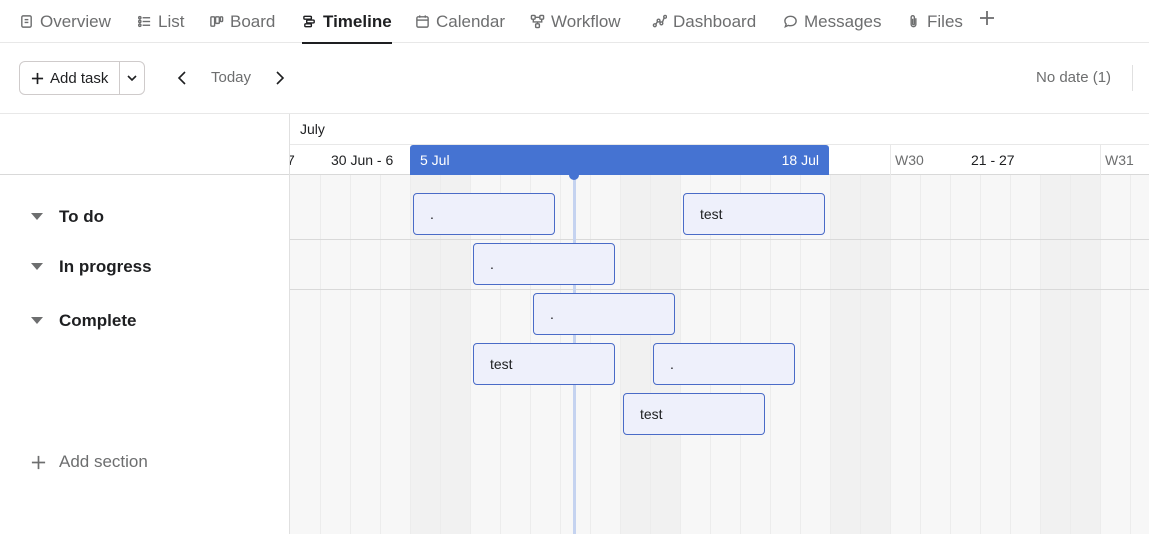 The width and height of the screenshot is (1149, 534). I want to click on tab-timeline: Timeline, so click(347, 22).